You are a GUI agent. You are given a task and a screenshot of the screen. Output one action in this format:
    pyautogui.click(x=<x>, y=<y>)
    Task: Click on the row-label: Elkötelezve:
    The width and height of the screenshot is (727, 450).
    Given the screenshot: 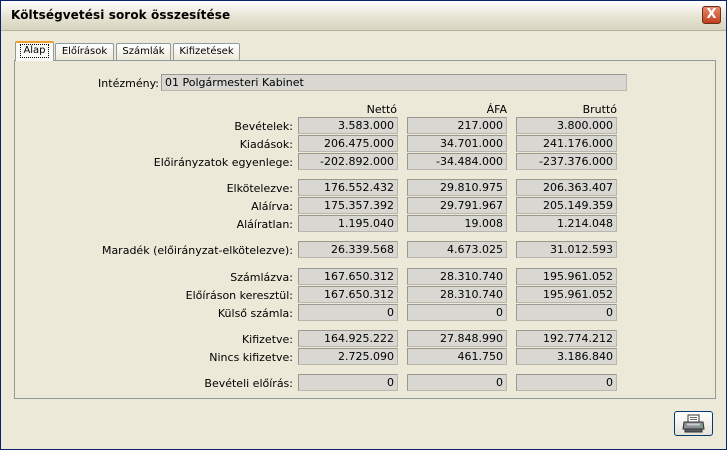 What is the action you would take?
    pyautogui.click(x=259, y=188)
    